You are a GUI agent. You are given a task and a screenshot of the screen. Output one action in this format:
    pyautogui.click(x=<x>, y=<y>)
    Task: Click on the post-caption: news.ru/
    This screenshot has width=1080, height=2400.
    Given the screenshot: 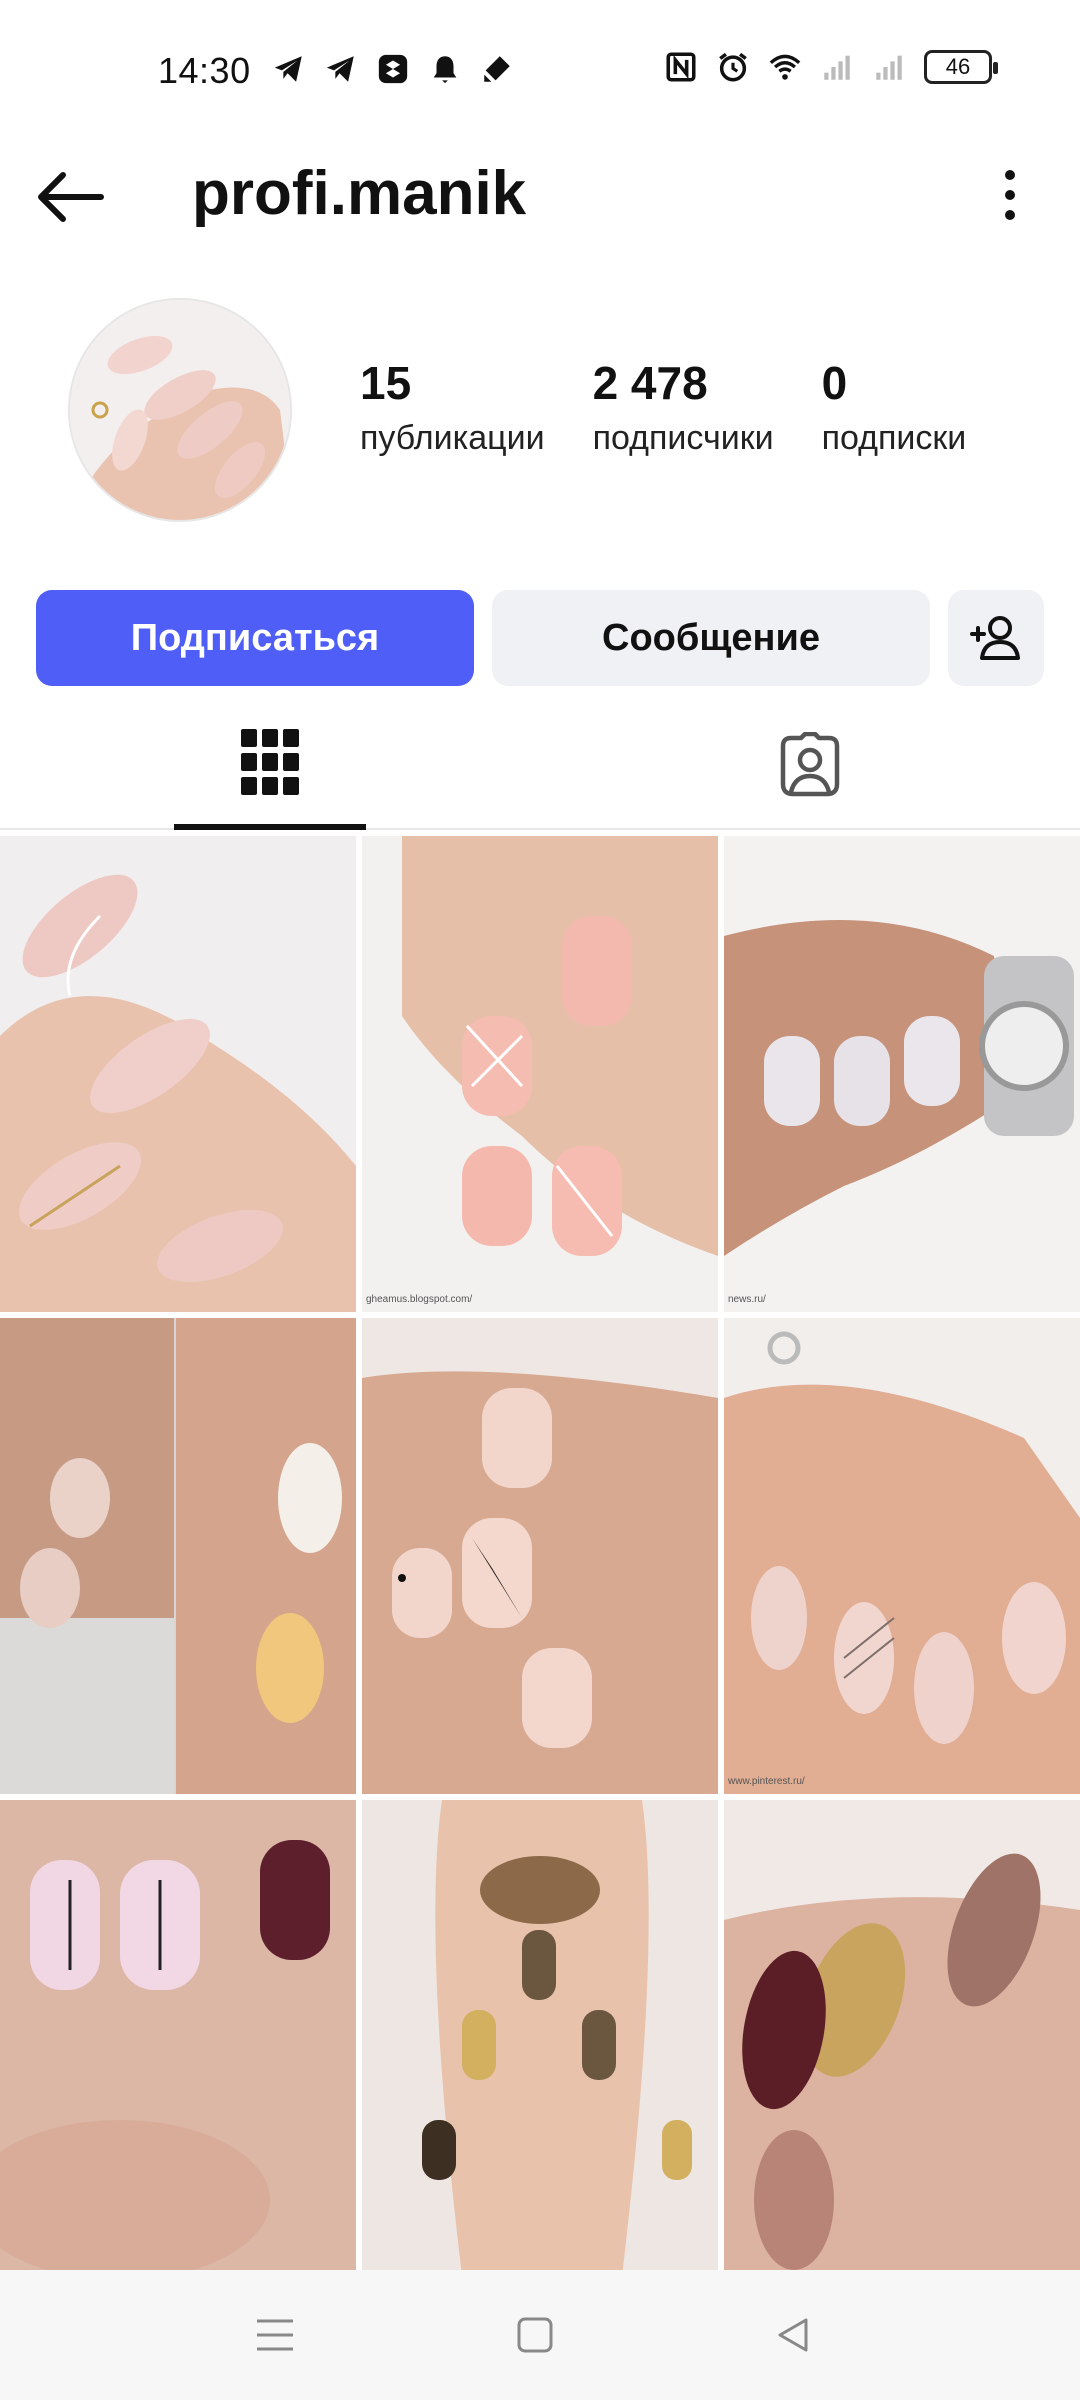 What is the action you would take?
    pyautogui.click(x=747, y=1299)
    